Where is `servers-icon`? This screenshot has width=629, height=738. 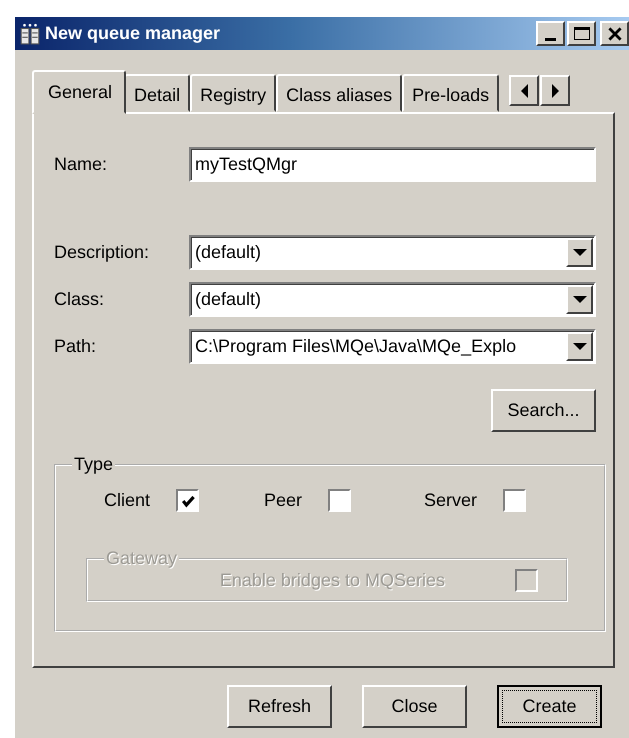
servers-icon is located at coordinates (30, 33).